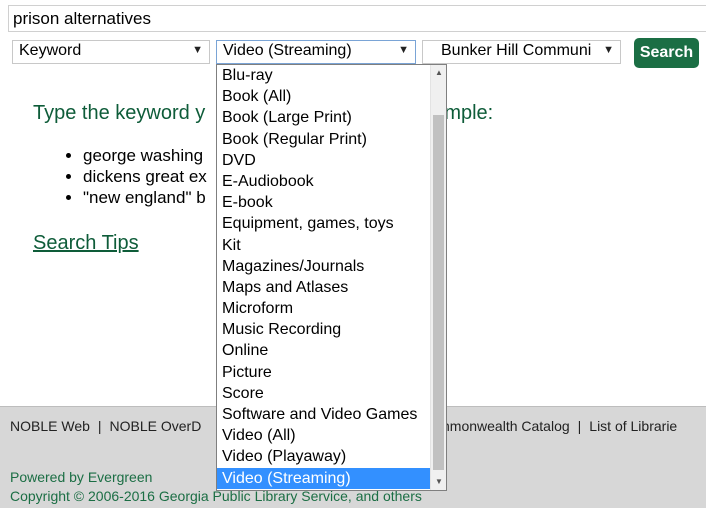 The width and height of the screenshot is (706, 508). What do you see at coordinates (325, 435) in the screenshot?
I see `format-option: Video (All)` at bounding box center [325, 435].